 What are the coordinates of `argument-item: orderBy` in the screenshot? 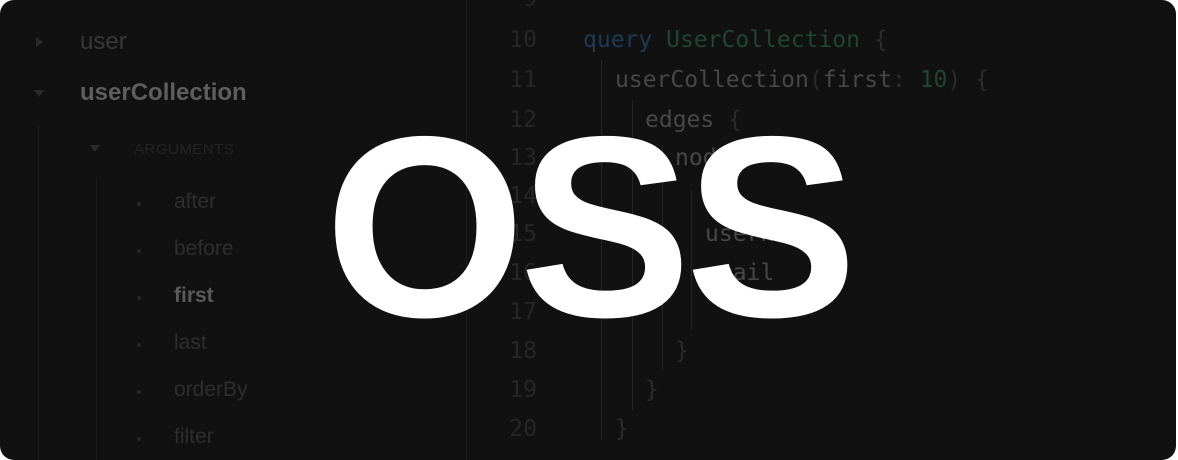 It's located at (211, 390).